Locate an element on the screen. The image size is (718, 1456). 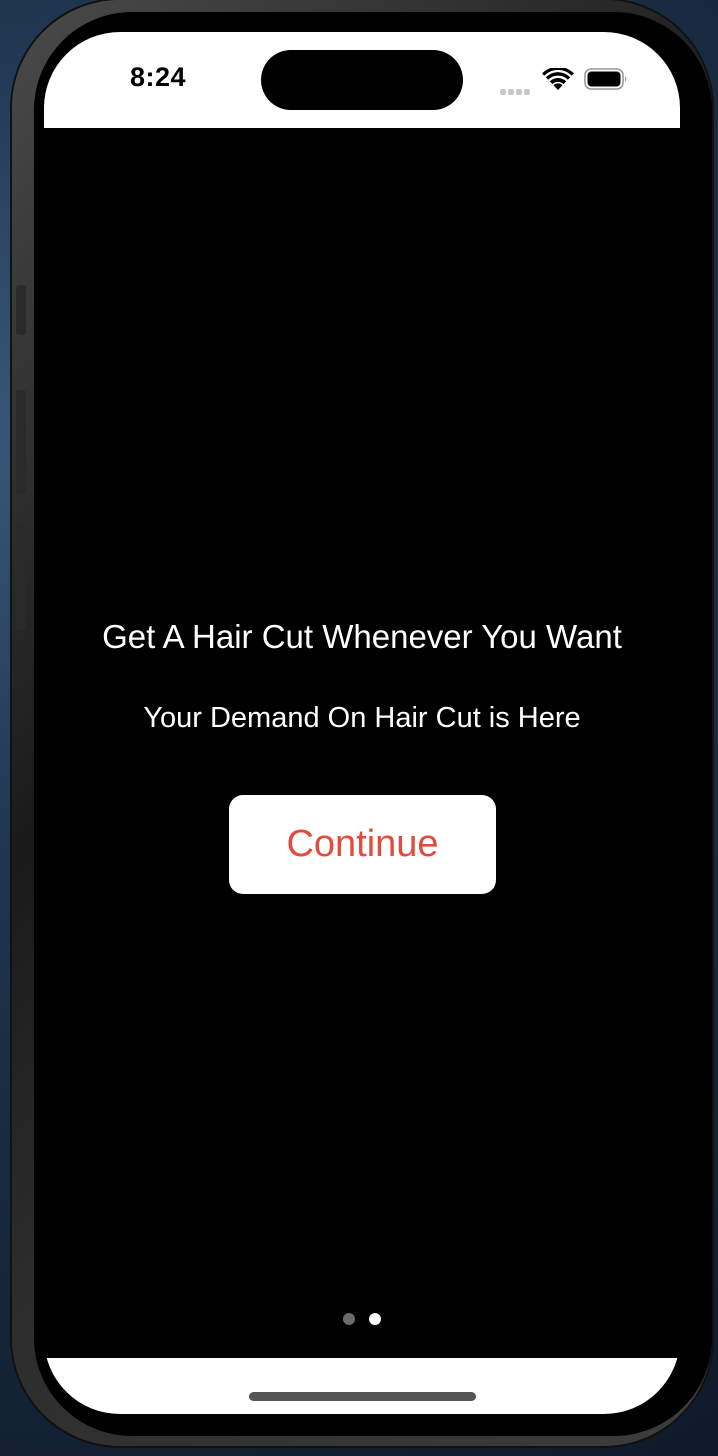
battery-icon is located at coordinates (605, 79).